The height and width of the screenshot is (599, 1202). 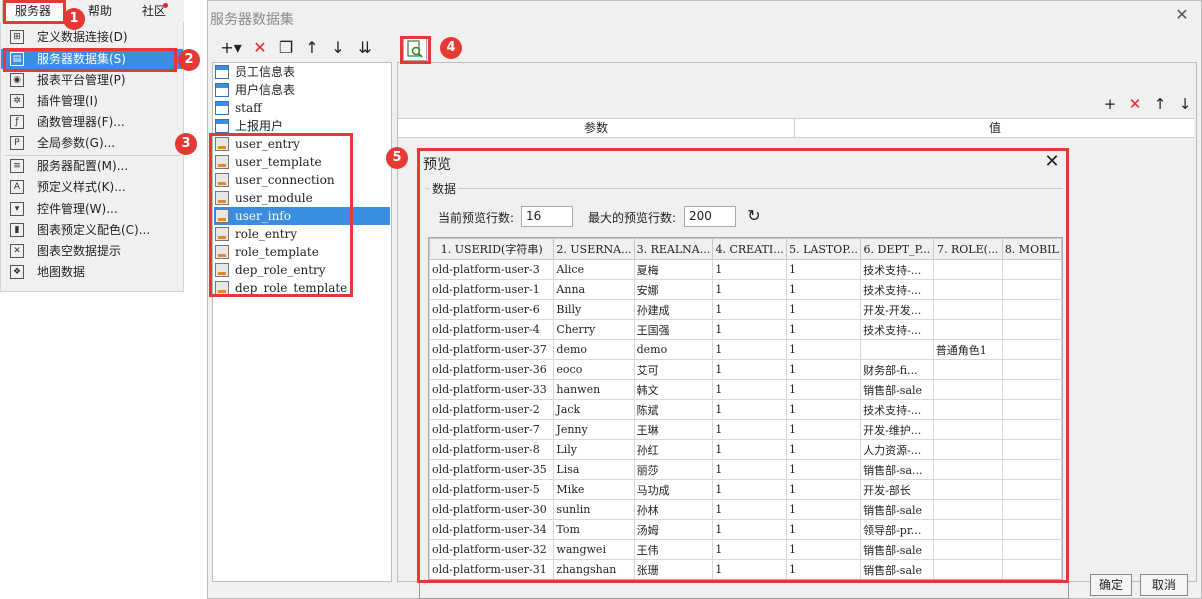 I want to click on dialog-title: 服务器数据集, so click(x=252, y=20).